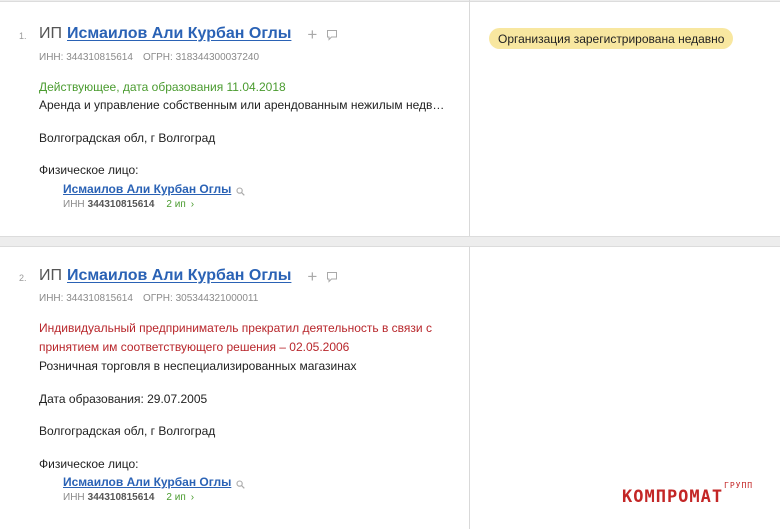 The height and width of the screenshot is (529, 780). Describe the element at coordinates (390, 241) in the screenshot. I see `entry-separator` at that location.